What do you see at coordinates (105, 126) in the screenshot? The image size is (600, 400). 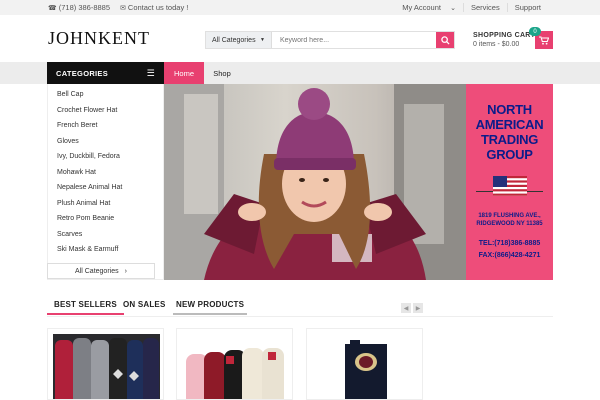 I see `sidebar-item-french-beret: French Beret` at bounding box center [105, 126].